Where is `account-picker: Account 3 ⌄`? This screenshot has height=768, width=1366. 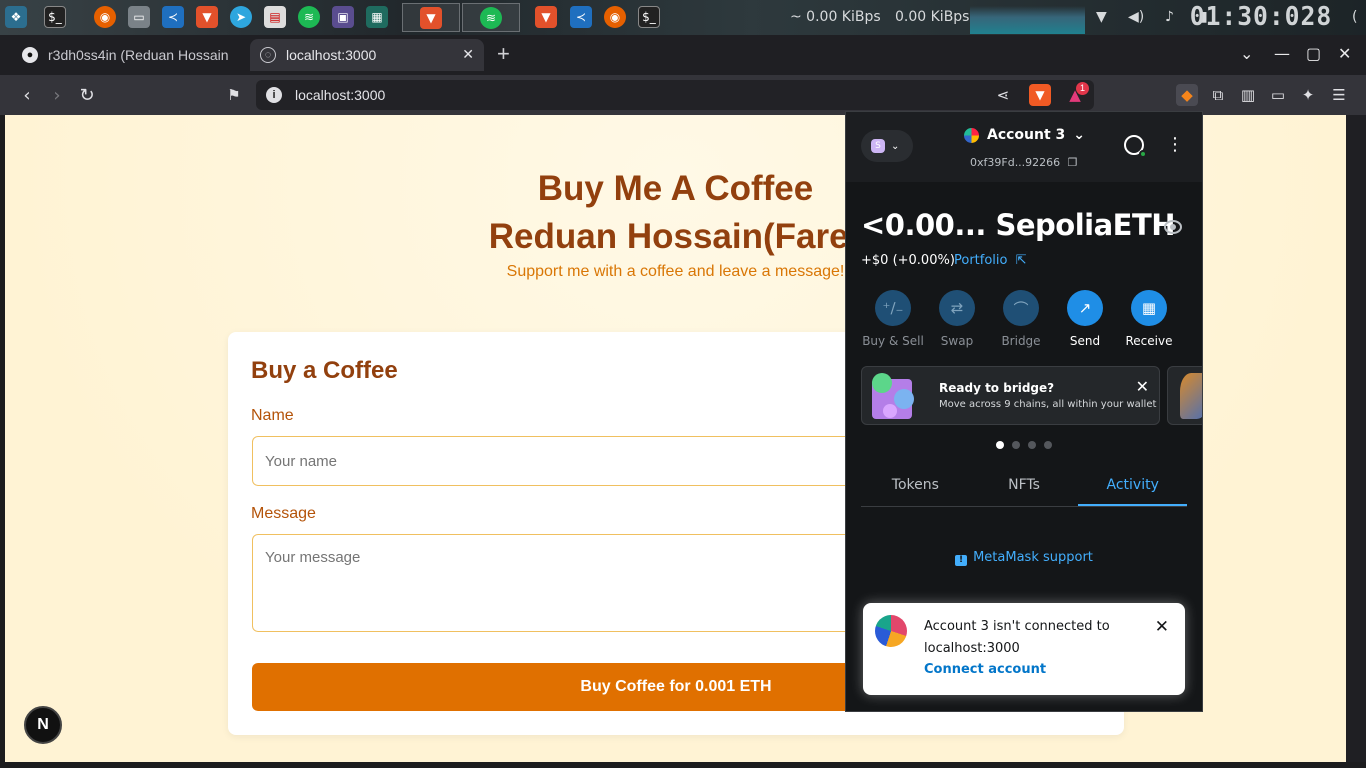
account-picker: Account 3 ⌄ is located at coordinates (1024, 135).